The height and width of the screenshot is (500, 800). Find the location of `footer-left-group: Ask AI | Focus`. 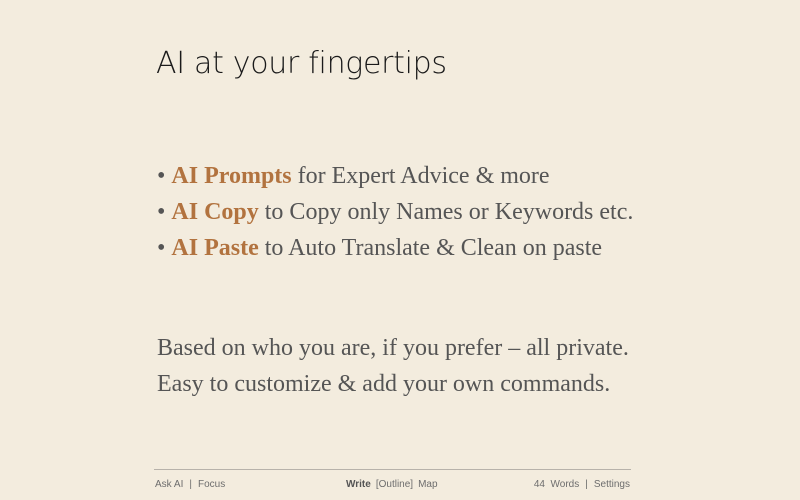

footer-left-group: Ask AI | Focus is located at coordinates (190, 485).